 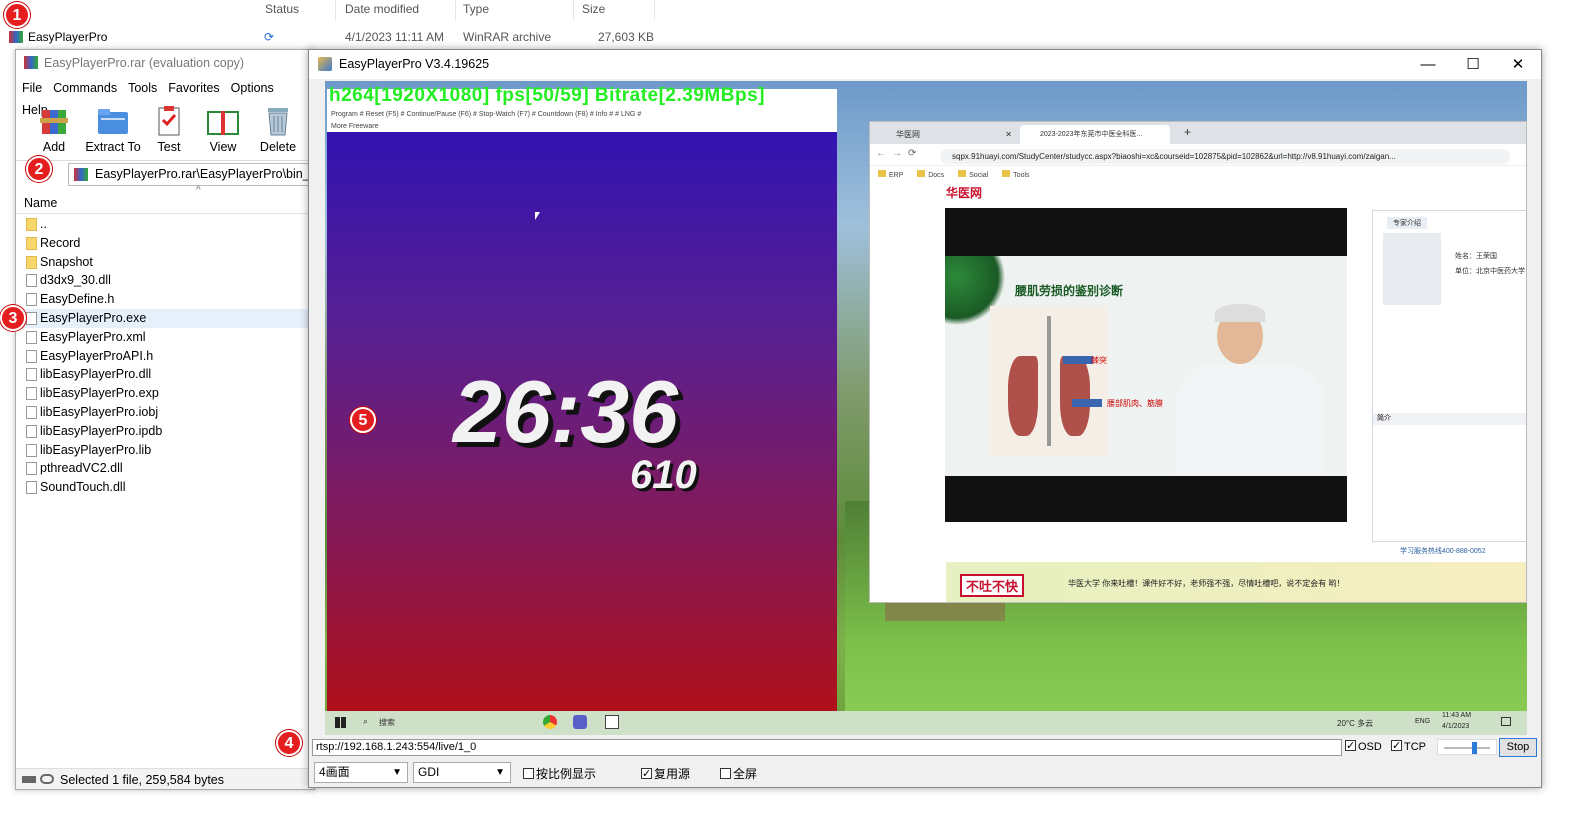 What do you see at coordinates (1408, 747) in the screenshot?
I see `tcp-checkbox: TCP` at bounding box center [1408, 747].